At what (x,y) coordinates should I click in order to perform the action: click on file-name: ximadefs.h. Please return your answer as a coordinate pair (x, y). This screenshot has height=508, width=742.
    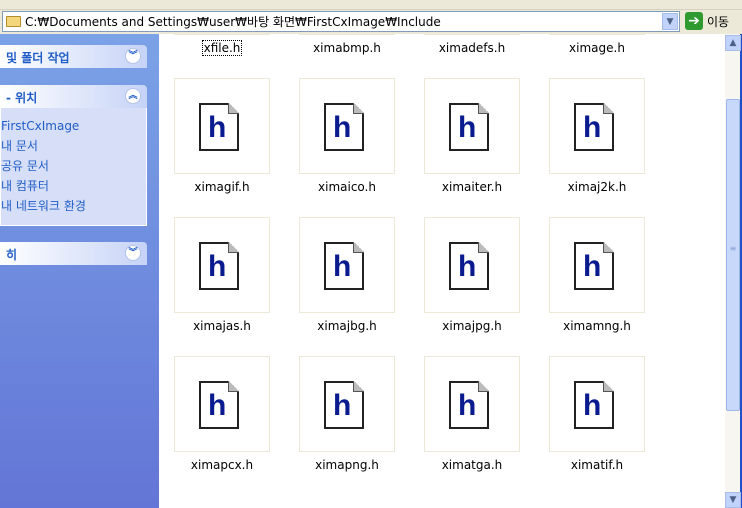
    Looking at the image, I should click on (472, 48).